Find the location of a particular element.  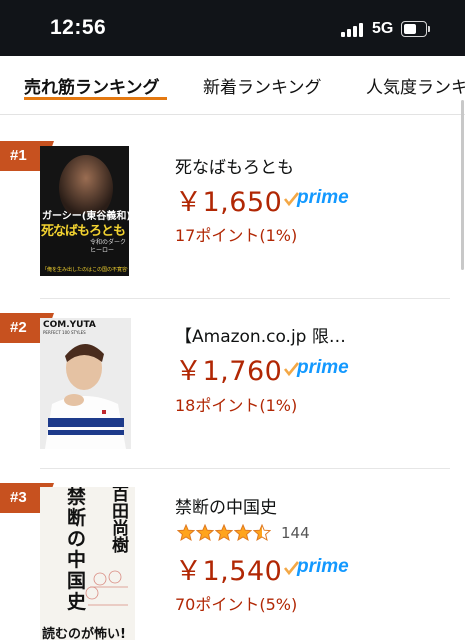

cover-photo is located at coordinates (85, 383).